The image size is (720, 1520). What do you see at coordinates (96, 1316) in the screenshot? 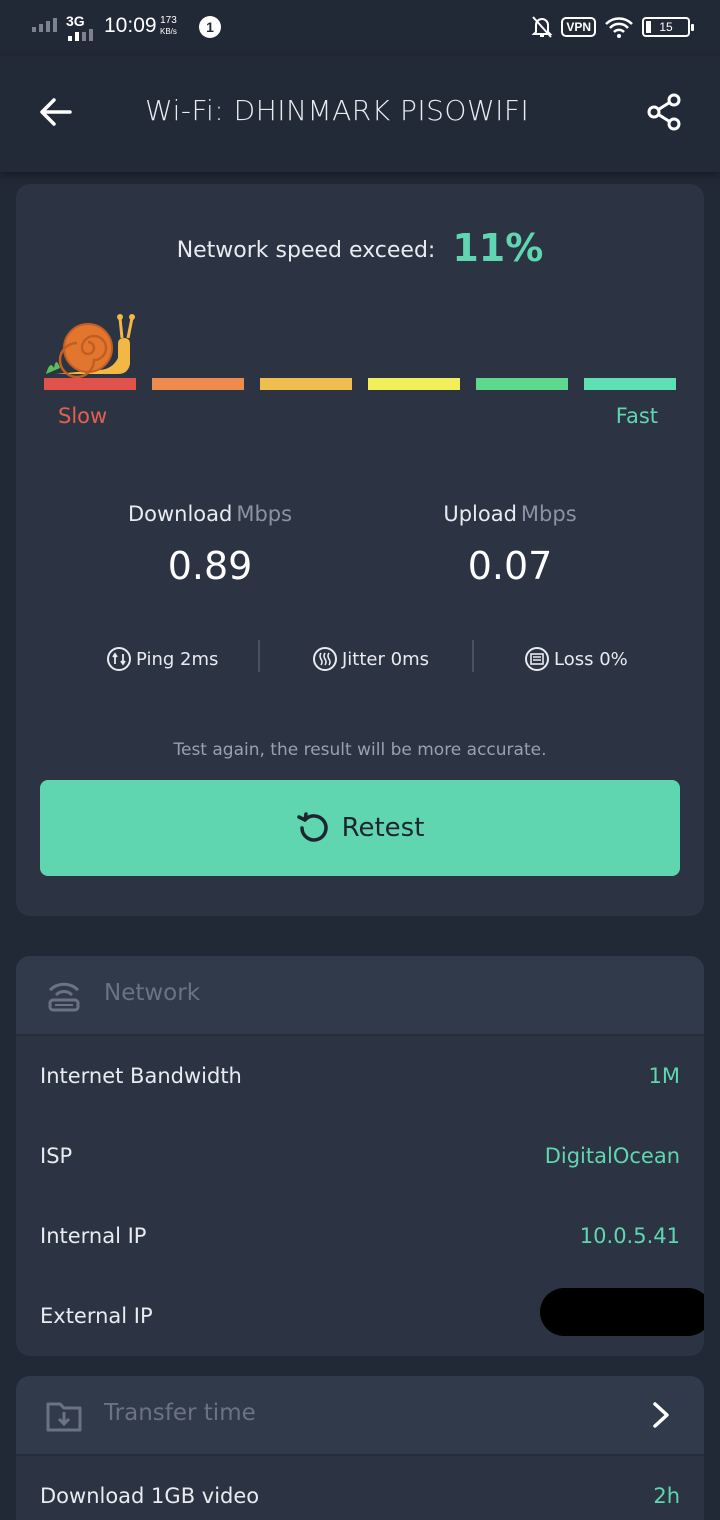
I see `row-label: External IP` at bounding box center [96, 1316].